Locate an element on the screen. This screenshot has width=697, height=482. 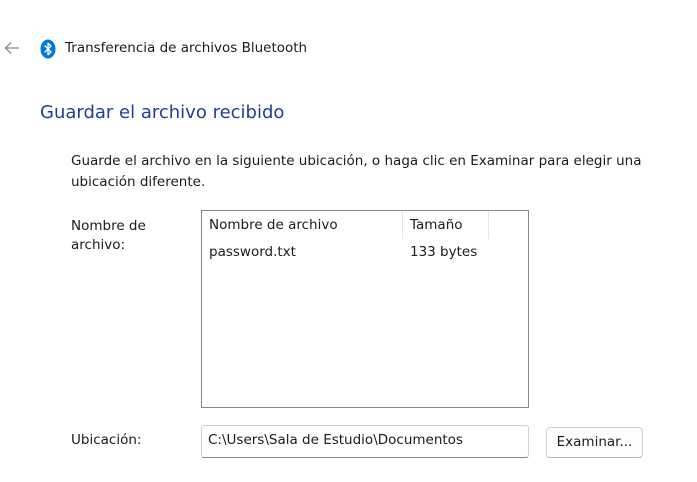
page-heading: Guardar el archivo recibido is located at coordinates (162, 112).